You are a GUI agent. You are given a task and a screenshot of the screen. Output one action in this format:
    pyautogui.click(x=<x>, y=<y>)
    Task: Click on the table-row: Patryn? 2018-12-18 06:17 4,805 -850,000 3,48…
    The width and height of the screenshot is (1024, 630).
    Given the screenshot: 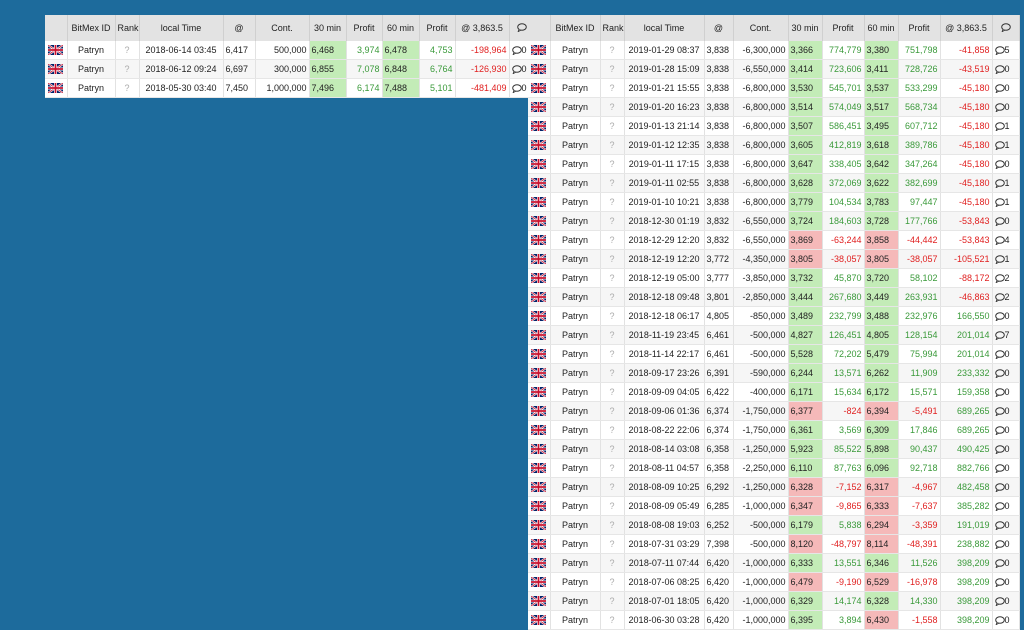 What is the action you would take?
    pyautogui.click(x=774, y=316)
    